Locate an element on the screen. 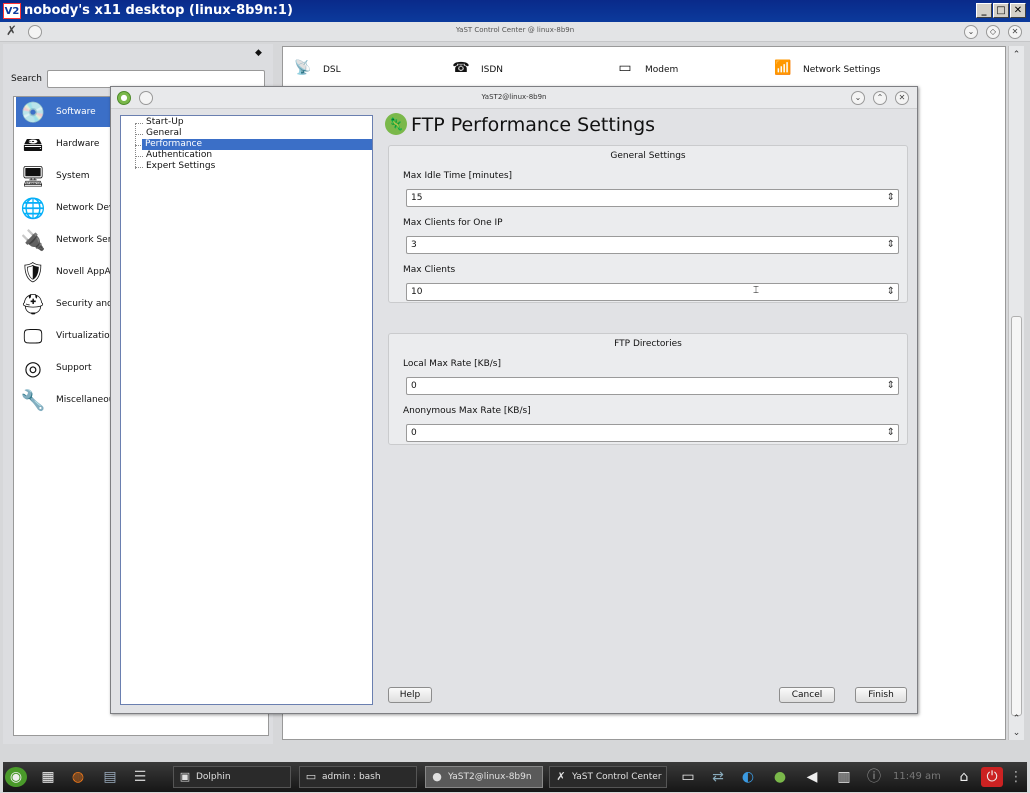  lock-screen-icon: ⌂ is located at coordinates (964, 777).